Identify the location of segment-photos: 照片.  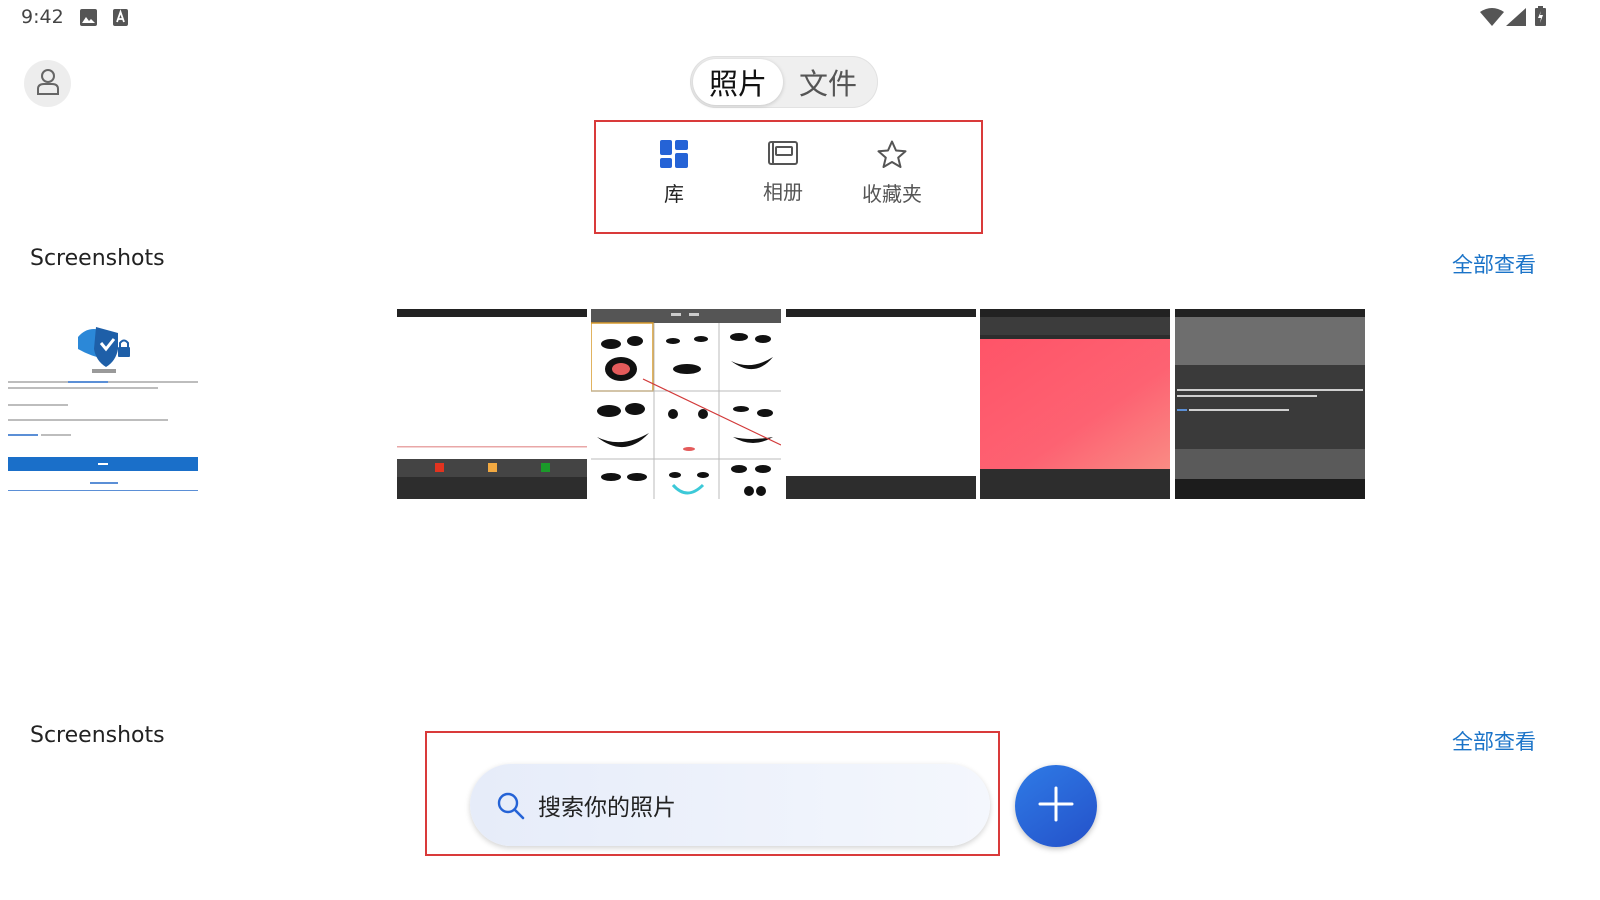
(738, 82).